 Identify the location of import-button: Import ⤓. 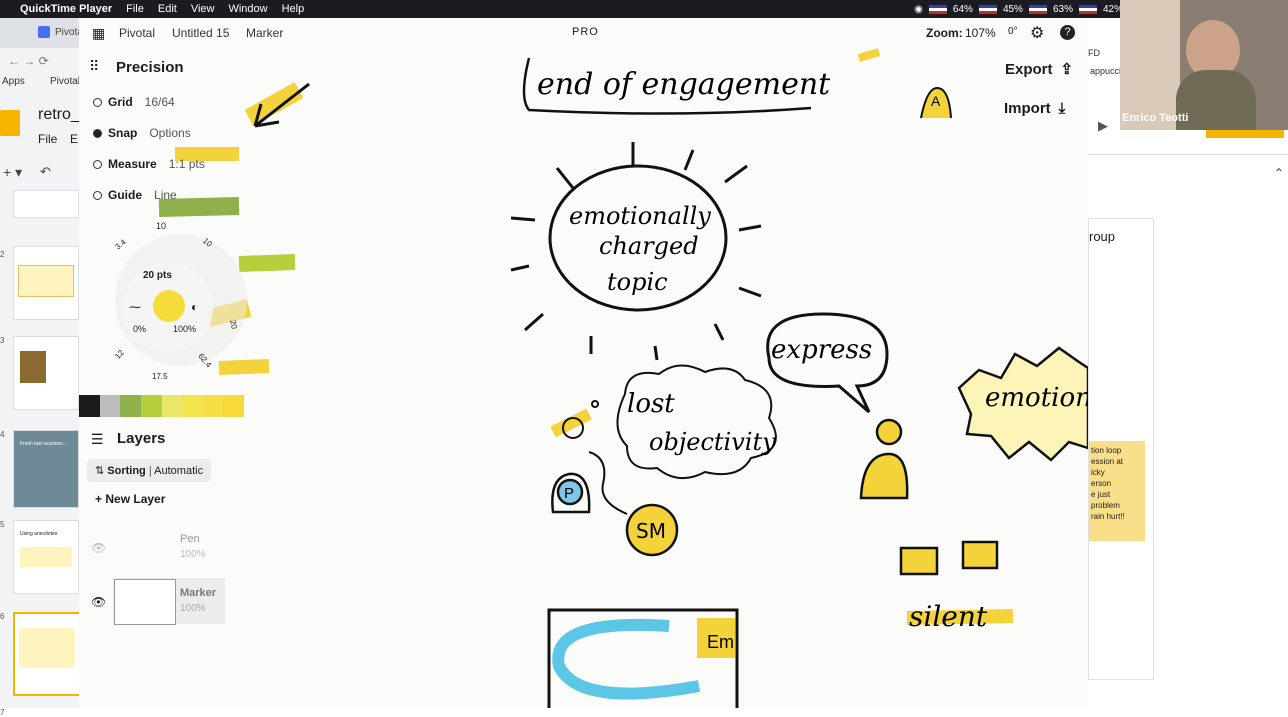
(1034, 108).